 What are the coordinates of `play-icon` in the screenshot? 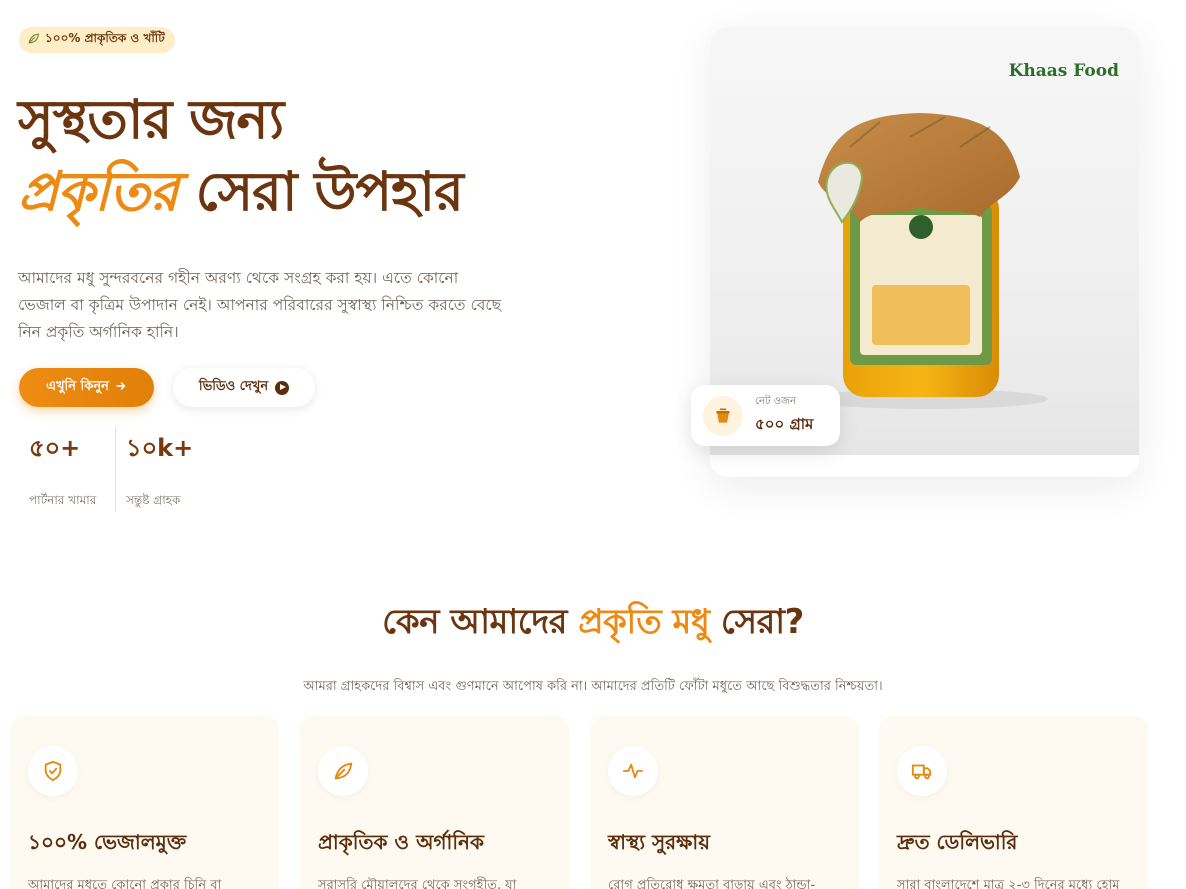 It's located at (282, 387).